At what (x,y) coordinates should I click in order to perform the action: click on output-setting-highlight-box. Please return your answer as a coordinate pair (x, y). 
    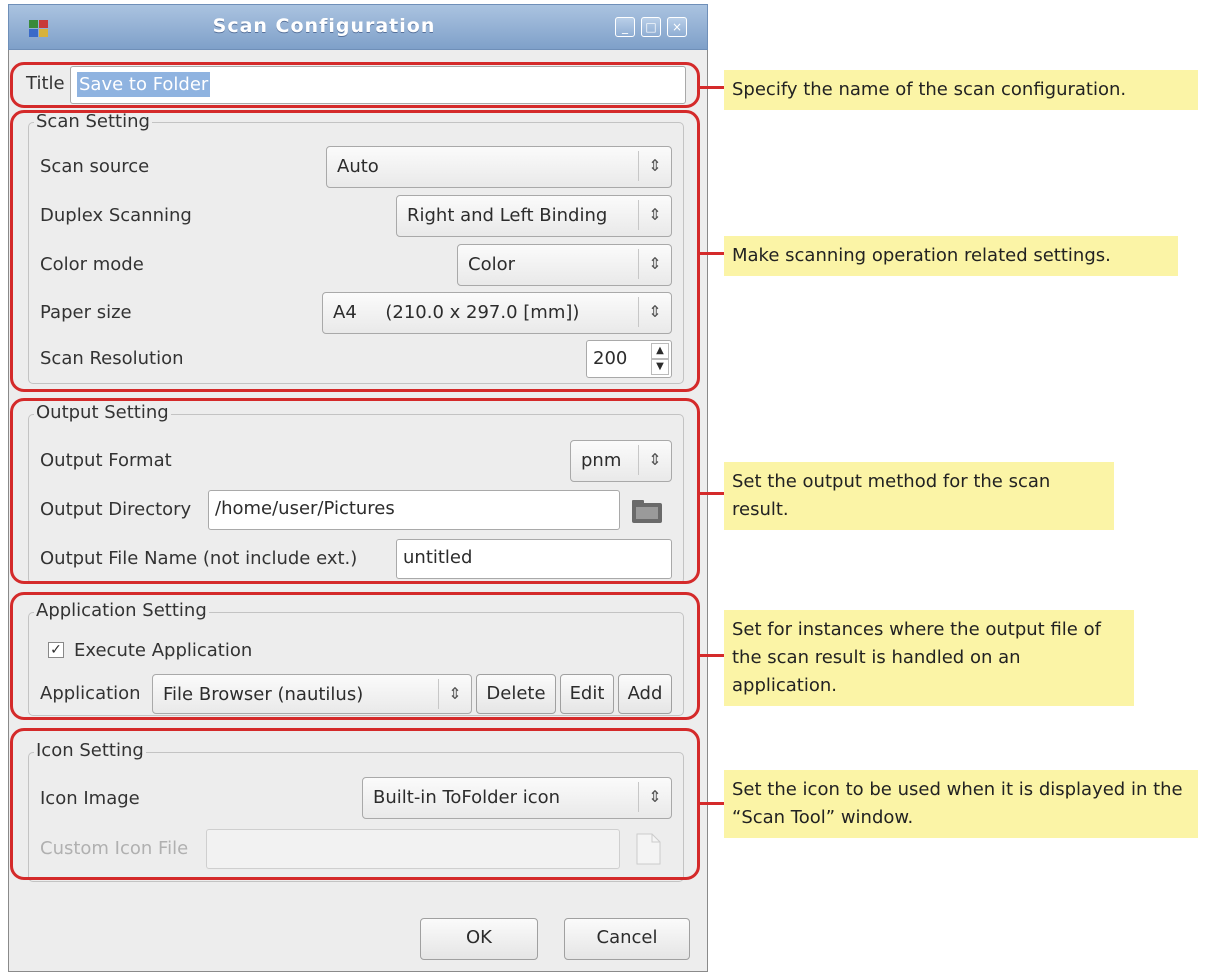
    Looking at the image, I should click on (355, 491).